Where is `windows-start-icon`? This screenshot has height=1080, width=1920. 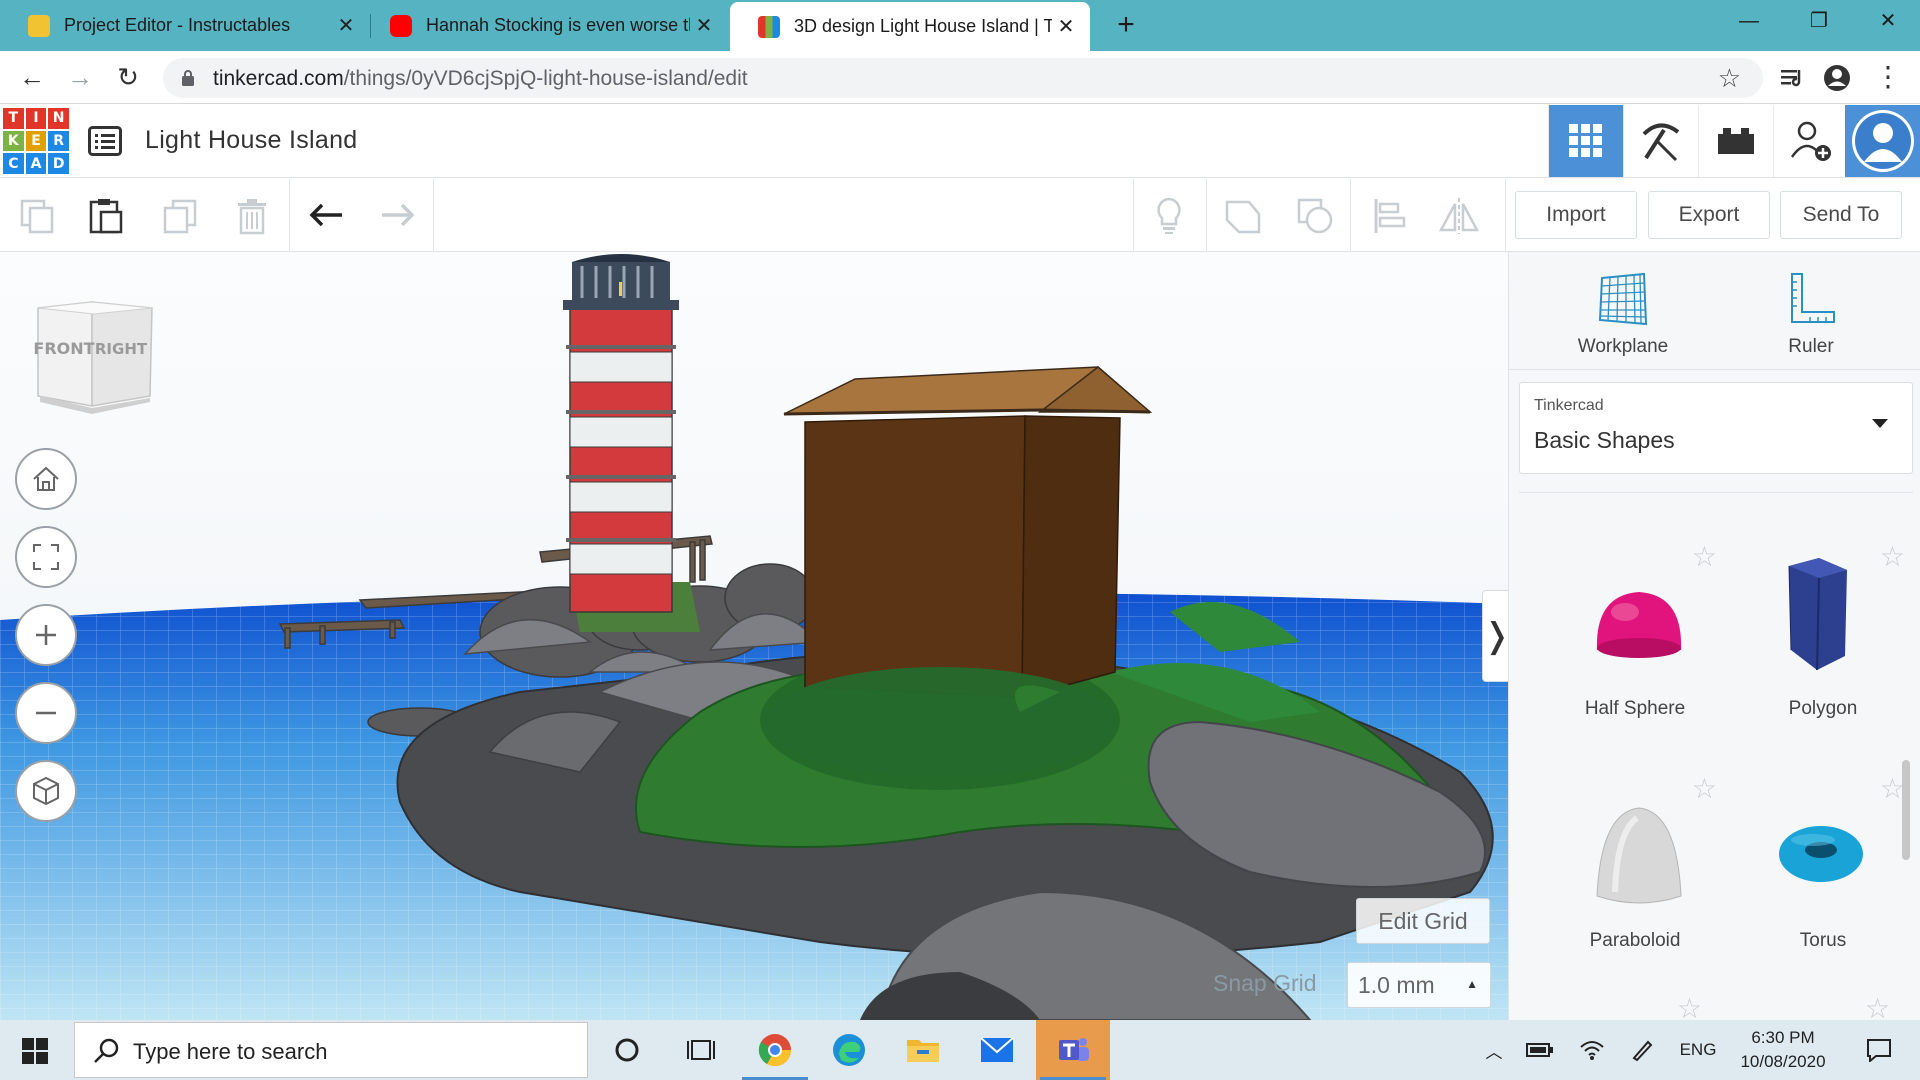
windows-start-icon is located at coordinates (35, 1051).